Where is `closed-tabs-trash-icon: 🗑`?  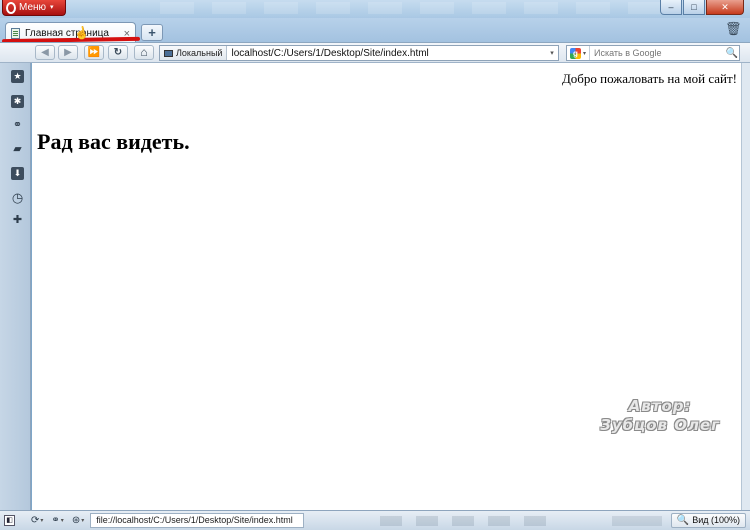 closed-tabs-trash-icon: 🗑 is located at coordinates (733, 30).